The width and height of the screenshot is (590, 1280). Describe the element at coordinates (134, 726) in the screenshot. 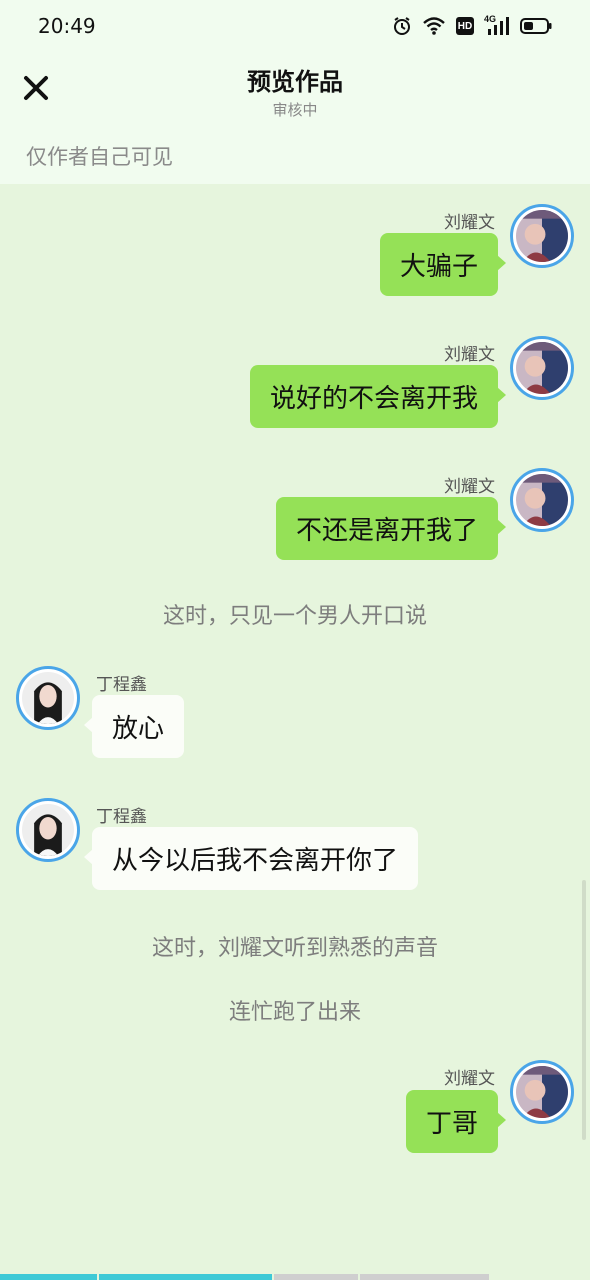

I see `message-bubble: 放心` at that location.